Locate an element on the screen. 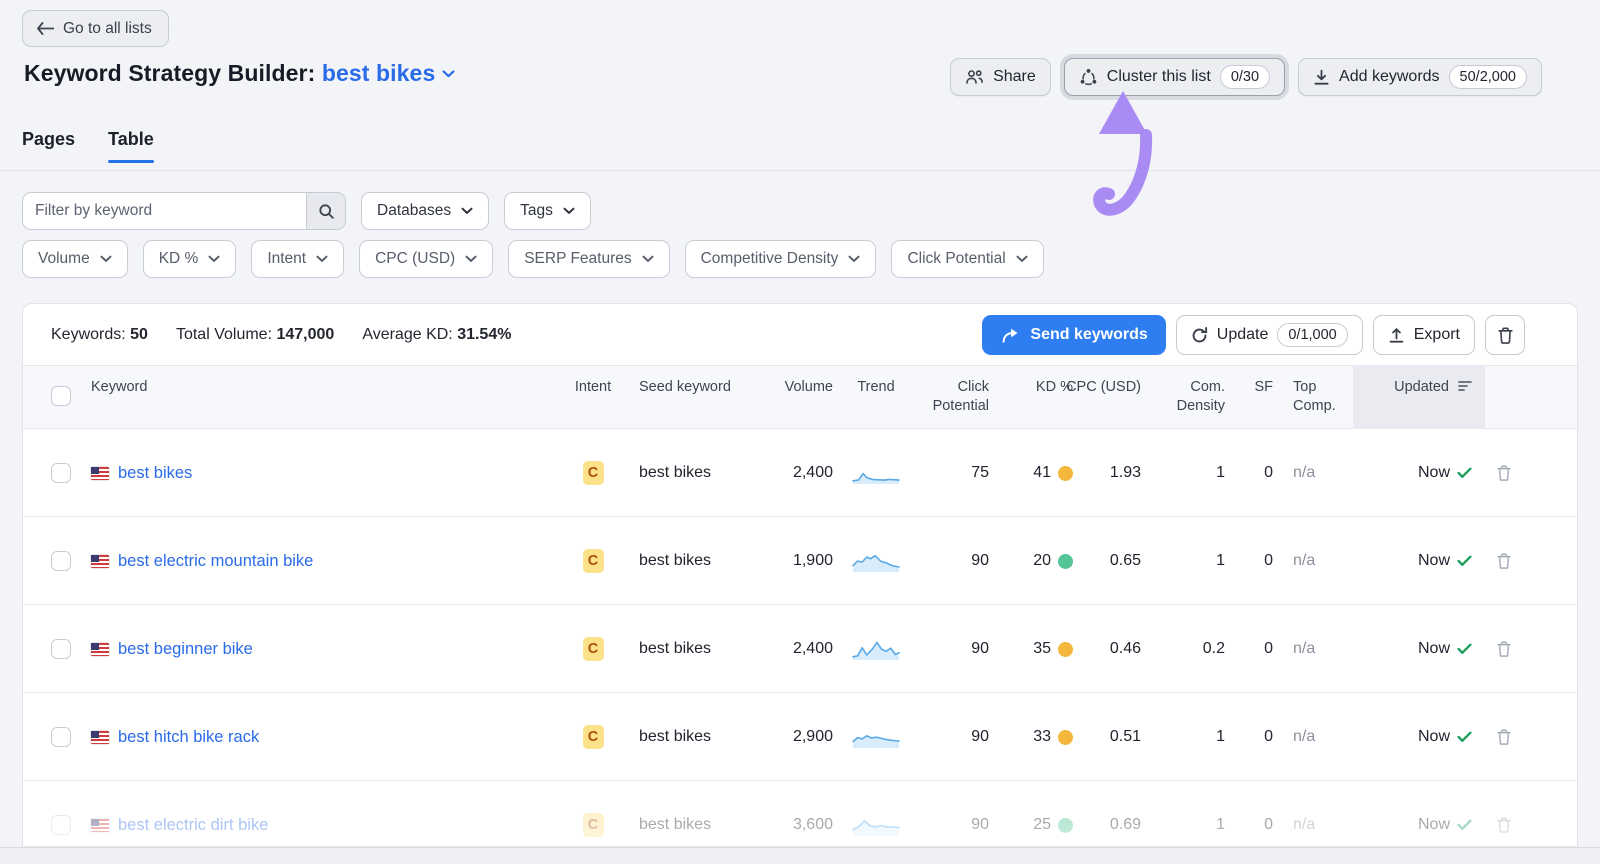  competitive-density-filter-dropdown: Competitive Density is located at coordinates (780, 259).